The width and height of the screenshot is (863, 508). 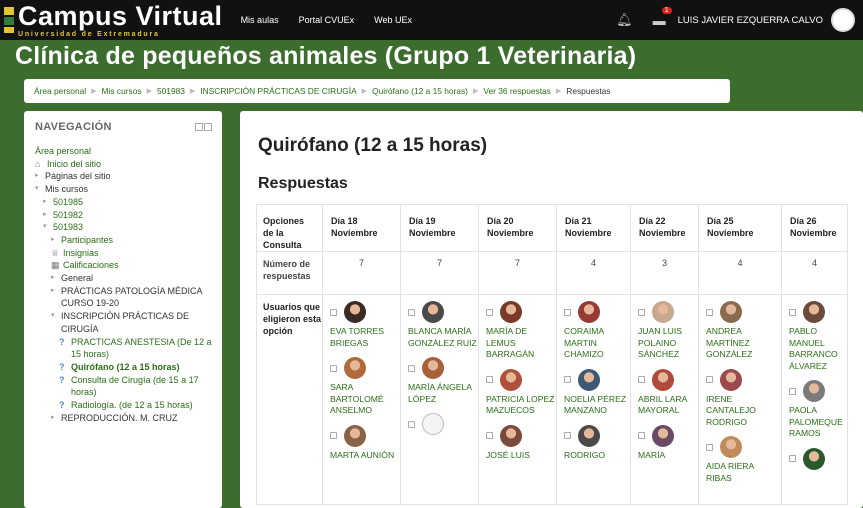 What do you see at coordinates (123, 227) in the screenshot?
I see `nav-item: ▾ 501983` at bounding box center [123, 227].